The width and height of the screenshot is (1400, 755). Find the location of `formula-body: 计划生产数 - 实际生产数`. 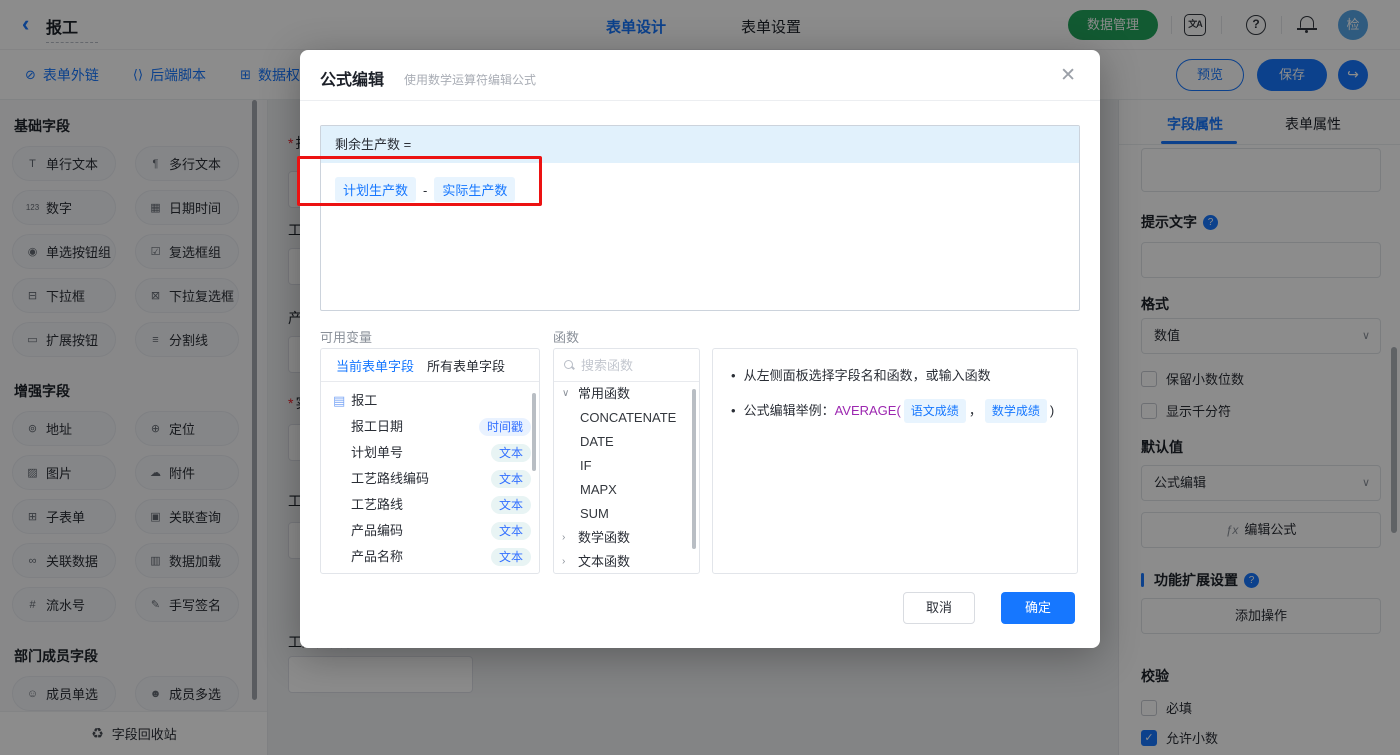

formula-body: 计划生产数 - 实际生产数 is located at coordinates (700, 189).